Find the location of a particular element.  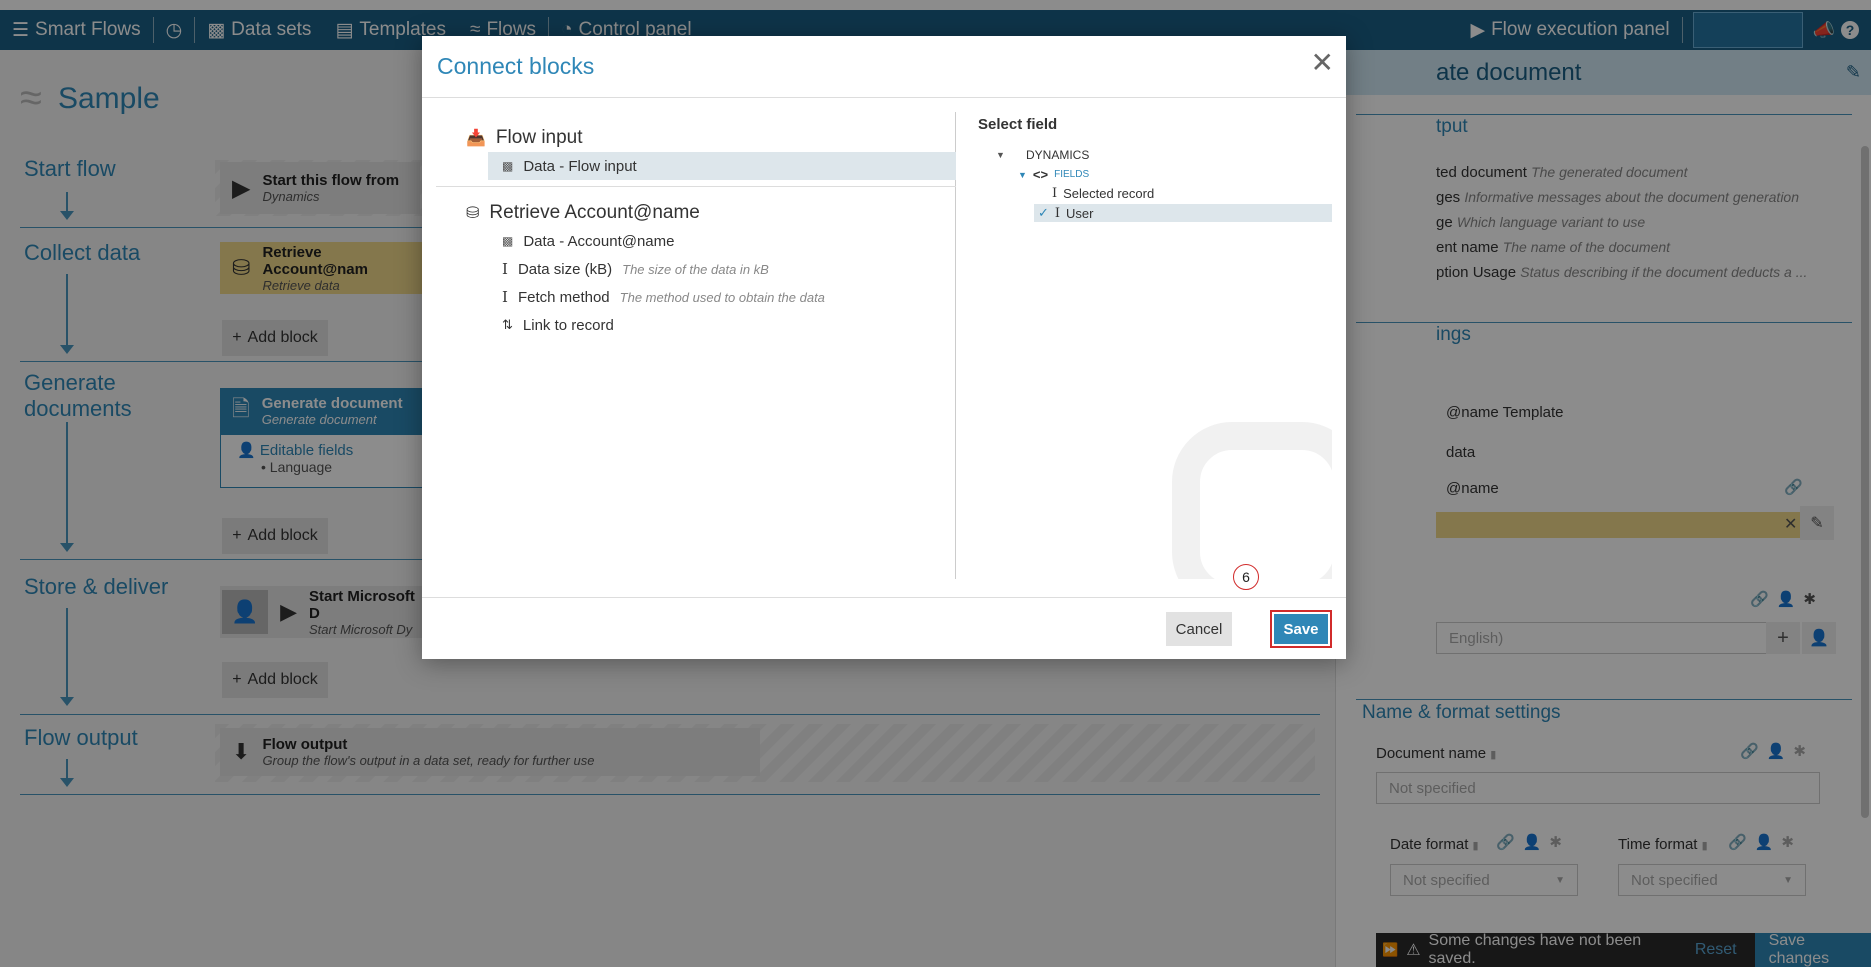

tree-node-dynamics: ▼ DYNAMICS is located at coordinates (1042, 155).